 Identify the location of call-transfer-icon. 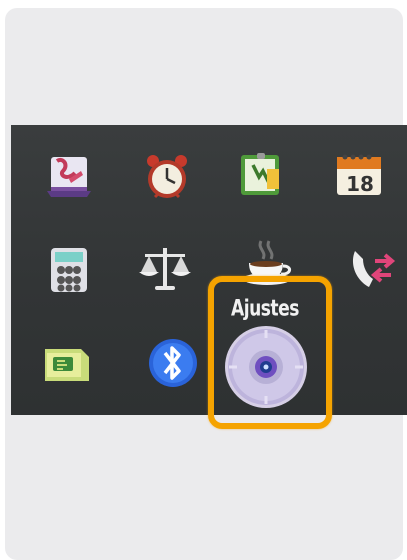
(373, 269).